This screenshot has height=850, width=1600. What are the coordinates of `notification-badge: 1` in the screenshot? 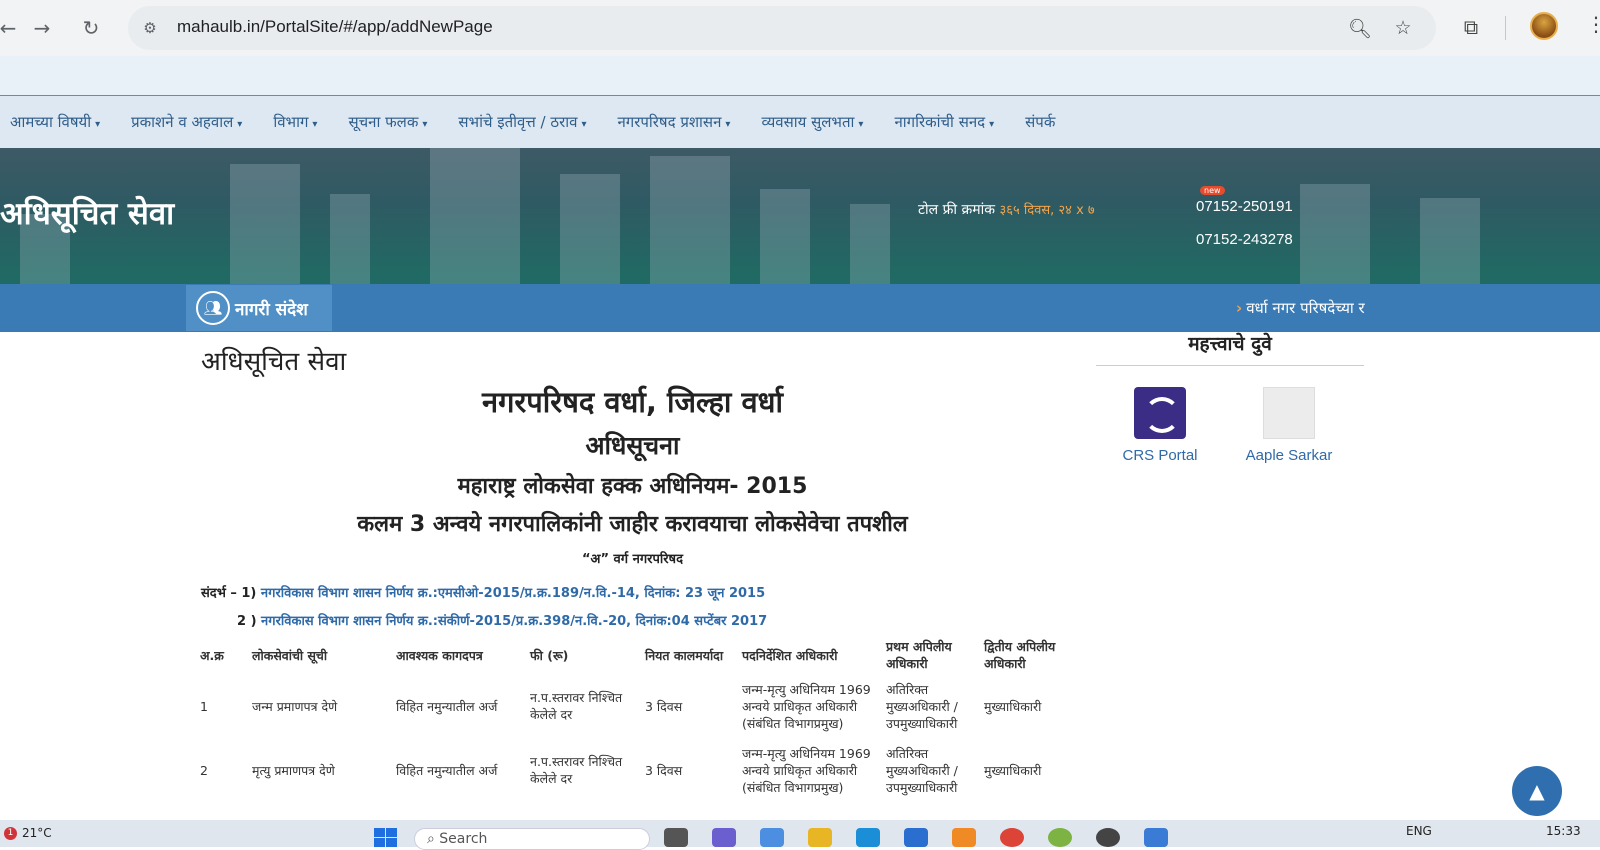 It's located at (10, 833).